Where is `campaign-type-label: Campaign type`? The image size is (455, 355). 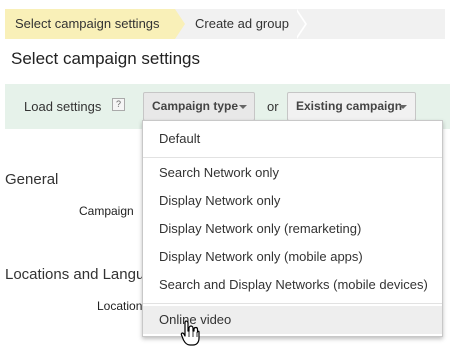
campaign-type-label: Campaign type is located at coordinates (195, 106).